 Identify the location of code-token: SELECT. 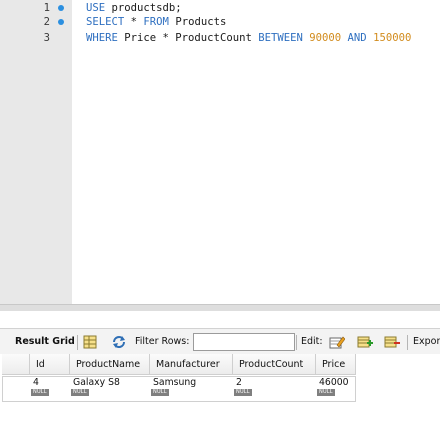
(105, 22).